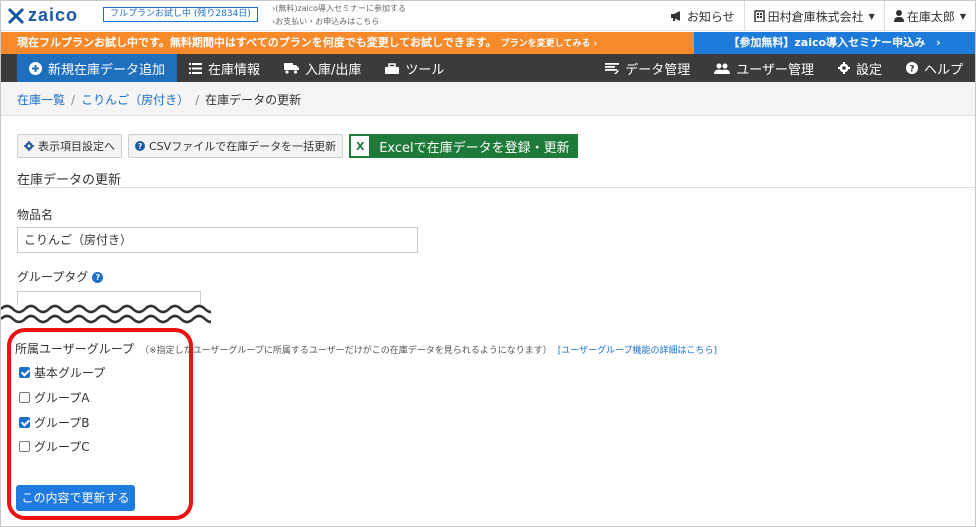 The image size is (976, 527). I want to click on data-icon, so click(612, 68).